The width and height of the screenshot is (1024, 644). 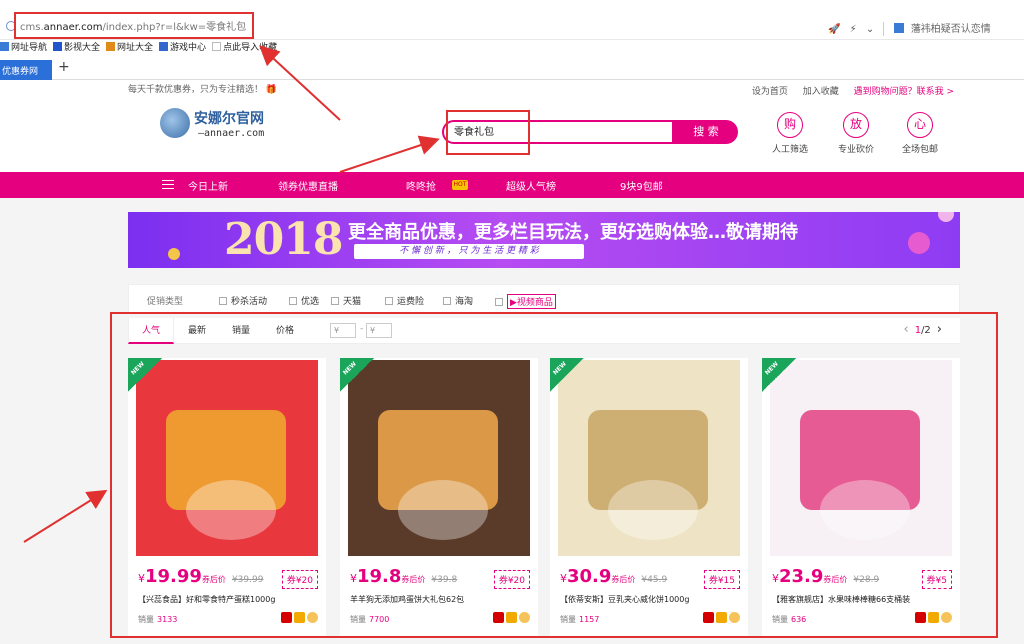 I want to click on arrow-to-products, so click(x=65, y=516).